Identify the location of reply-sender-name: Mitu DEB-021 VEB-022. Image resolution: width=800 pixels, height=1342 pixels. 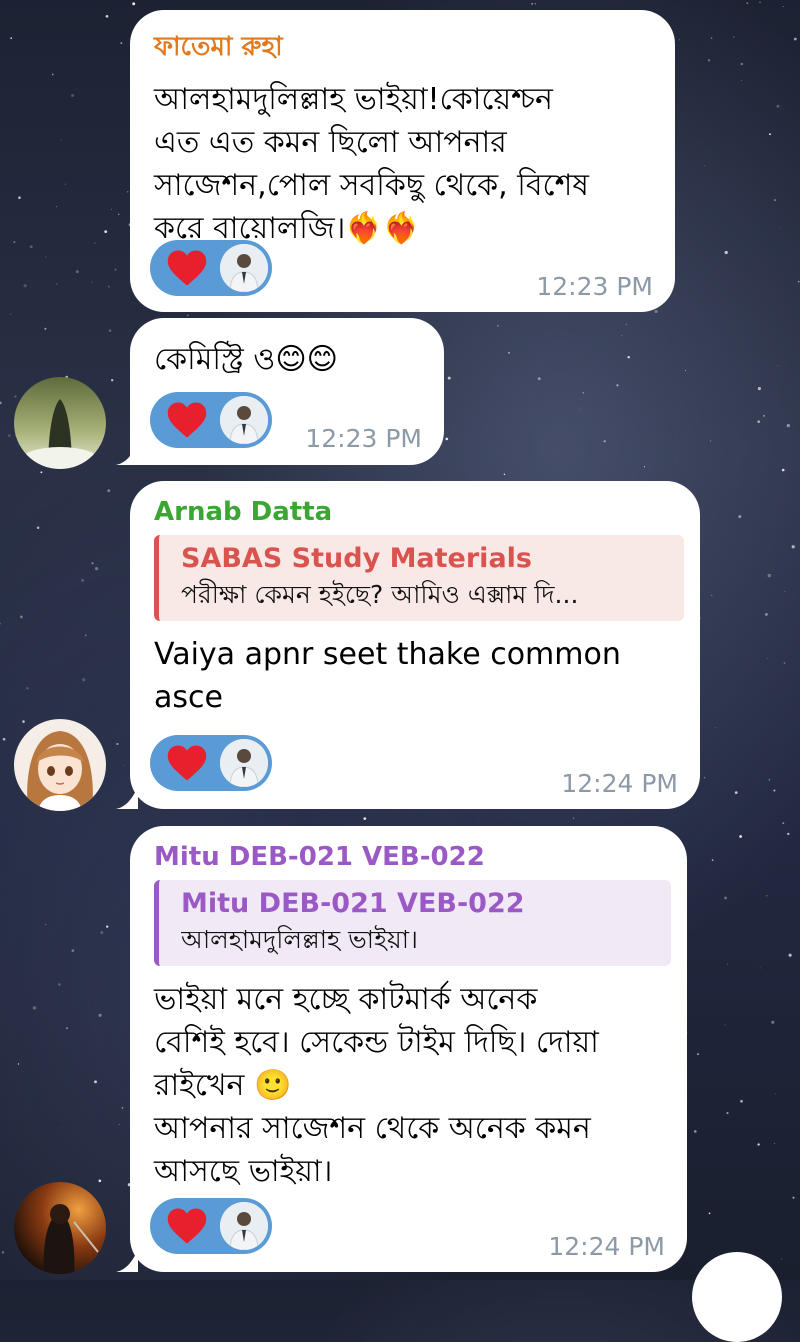
(353, 903).